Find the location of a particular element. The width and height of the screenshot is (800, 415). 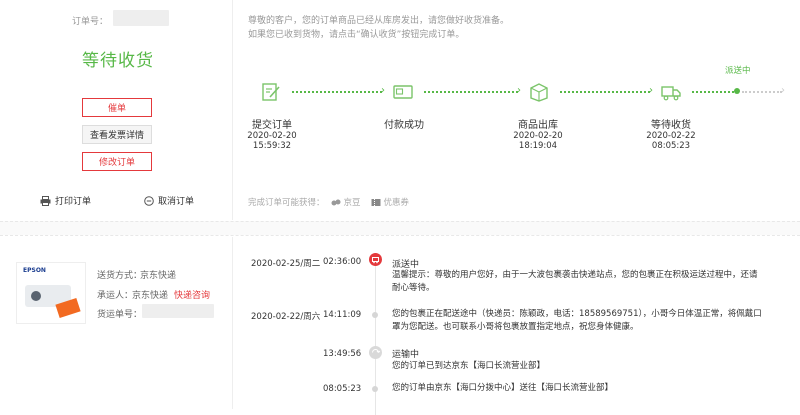

tracking-number-value is located at coordinates (178, 311).